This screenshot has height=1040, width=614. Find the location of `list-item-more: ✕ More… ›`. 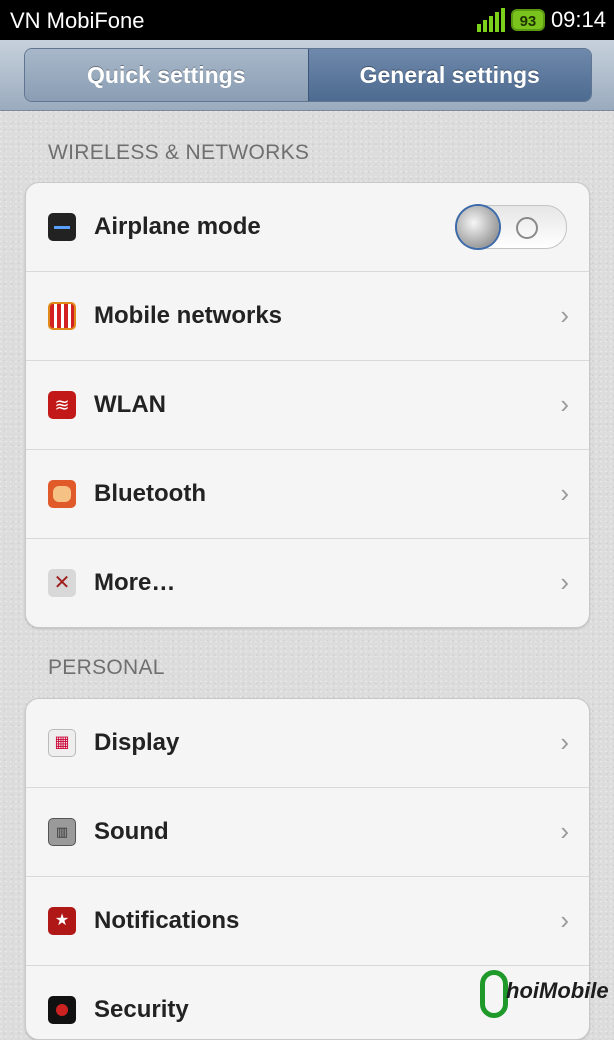

list-item-more: ✕ More… › is located at coordinates (307, 583).